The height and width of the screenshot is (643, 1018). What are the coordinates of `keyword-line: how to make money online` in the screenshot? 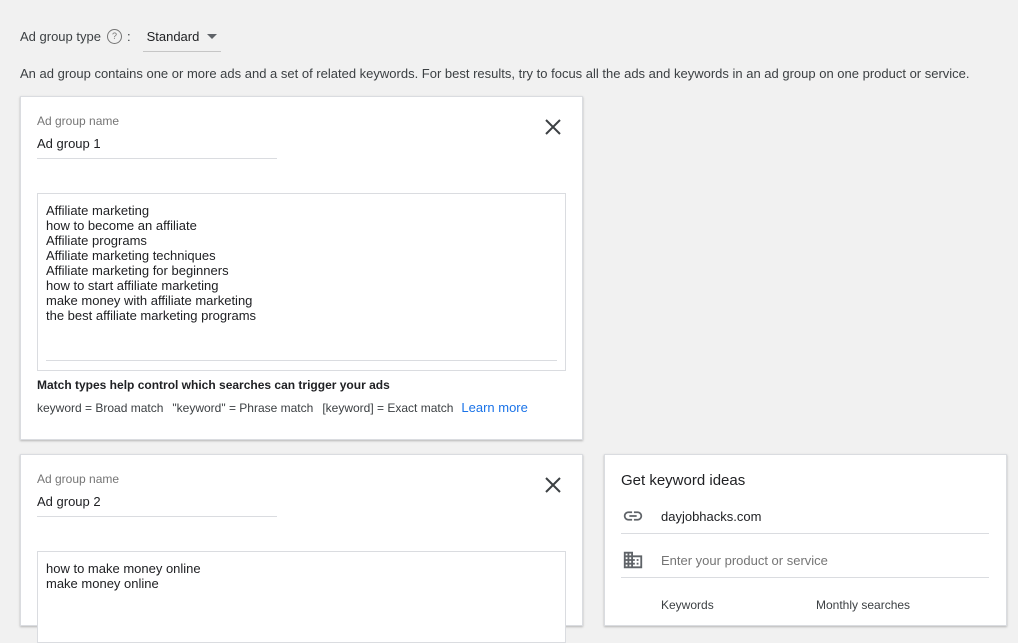 It's located at (123, 568).